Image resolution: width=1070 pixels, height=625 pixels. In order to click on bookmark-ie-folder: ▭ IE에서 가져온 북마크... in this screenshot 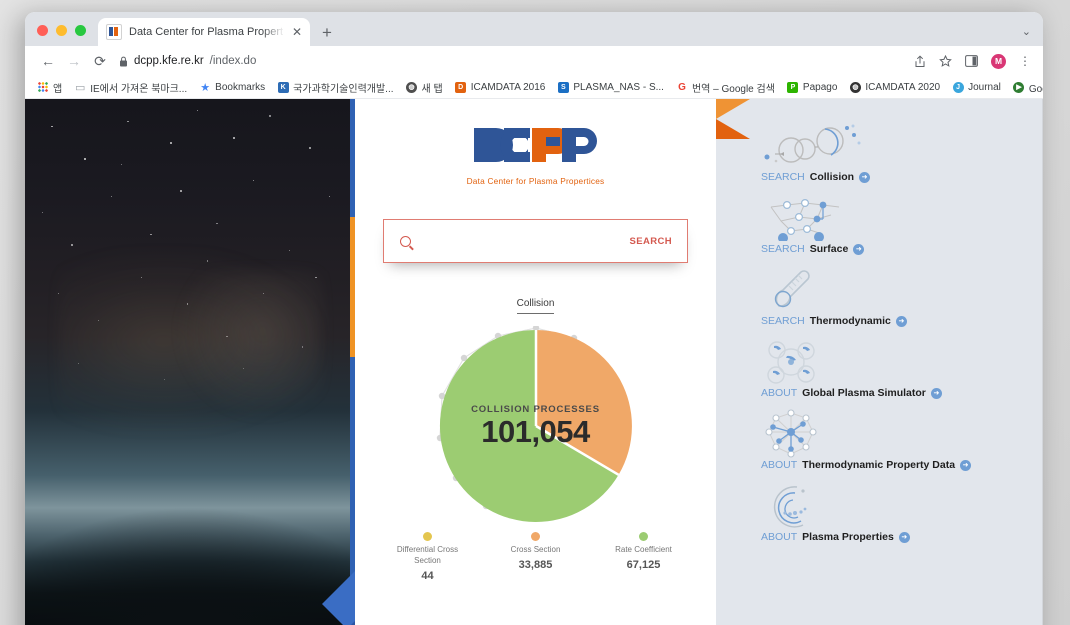, I will do `click(130, 87)`.